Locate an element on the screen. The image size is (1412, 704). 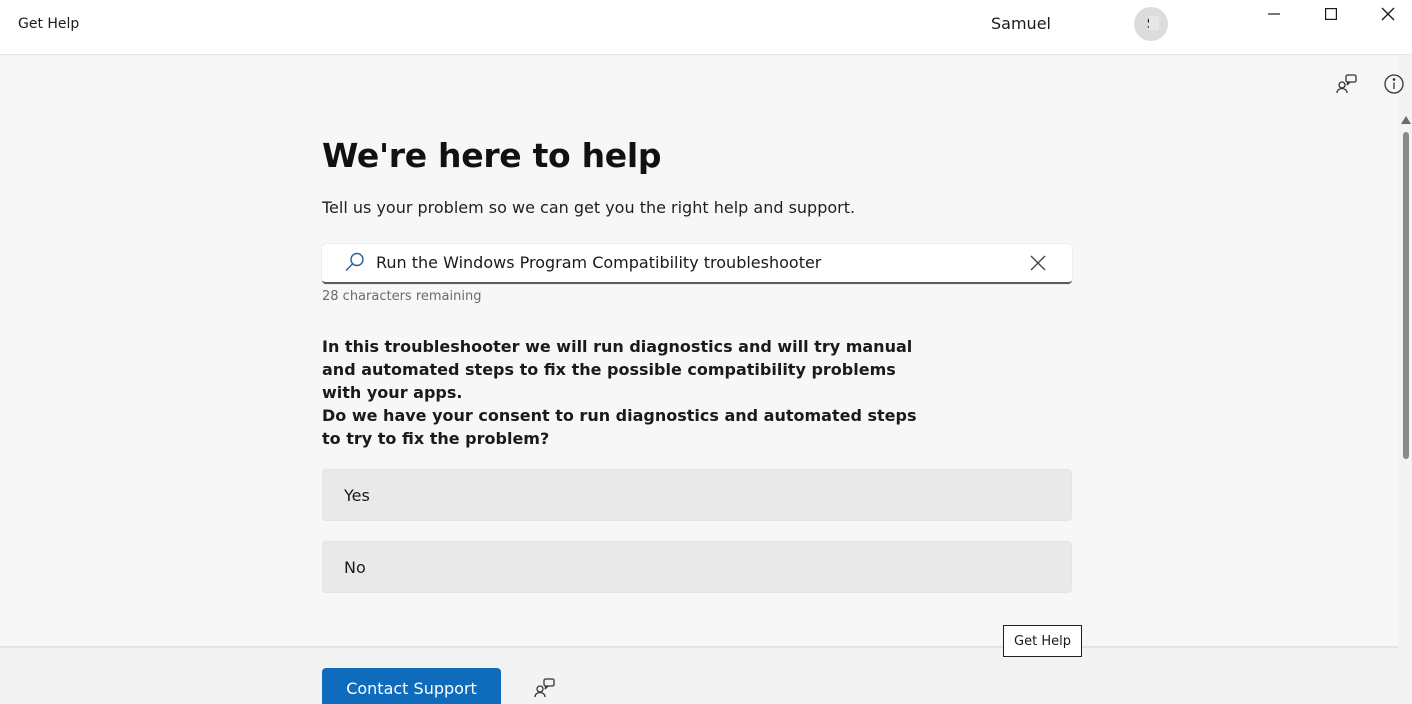
no-button: No is located at coordinates (697, 567).